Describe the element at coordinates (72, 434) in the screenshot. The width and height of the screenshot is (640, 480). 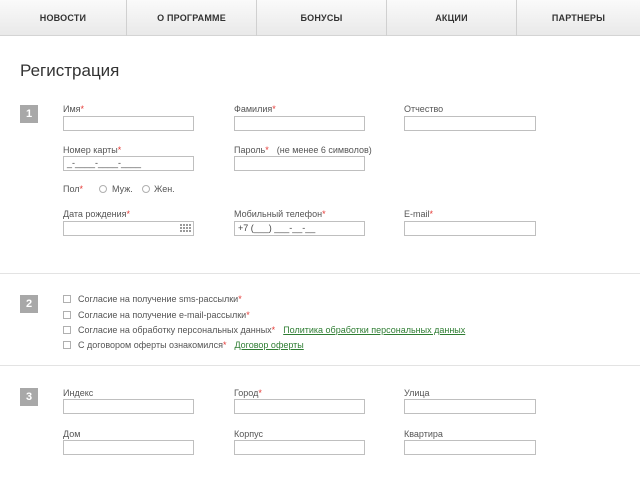
I see `house-label: Дом` at that location.